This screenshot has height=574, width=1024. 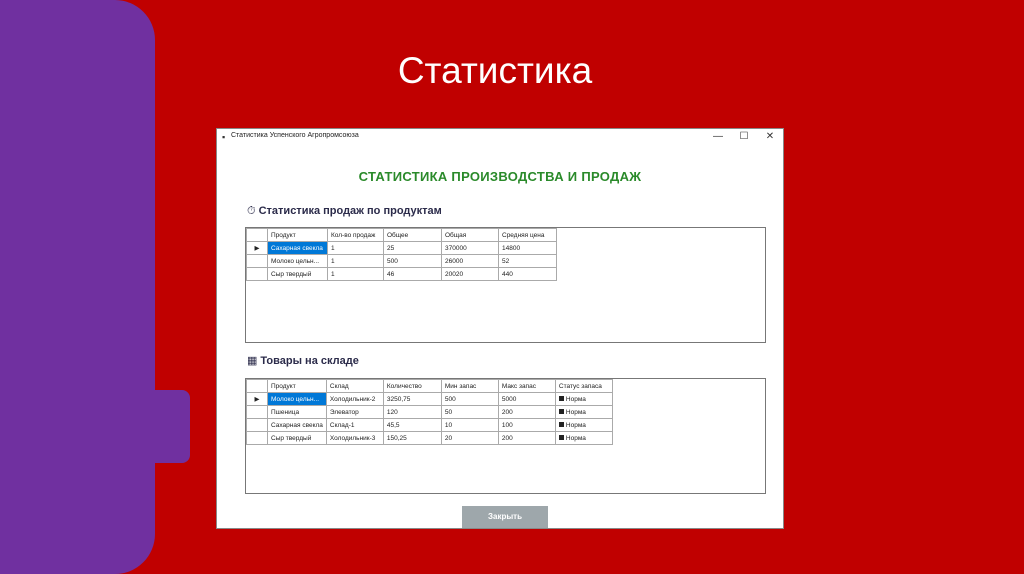 What do you see at coordinates (412, 399) in the screenshot?
I see `table-cell: 3250,75` at bounding box center [412, 399].